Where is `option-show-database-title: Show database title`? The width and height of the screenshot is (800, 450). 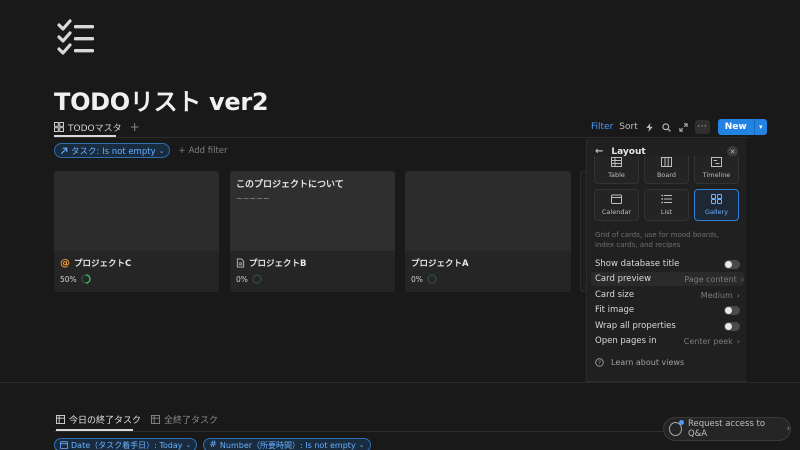 option-show-database-title: Show database title is located at coordinates (667, 264).